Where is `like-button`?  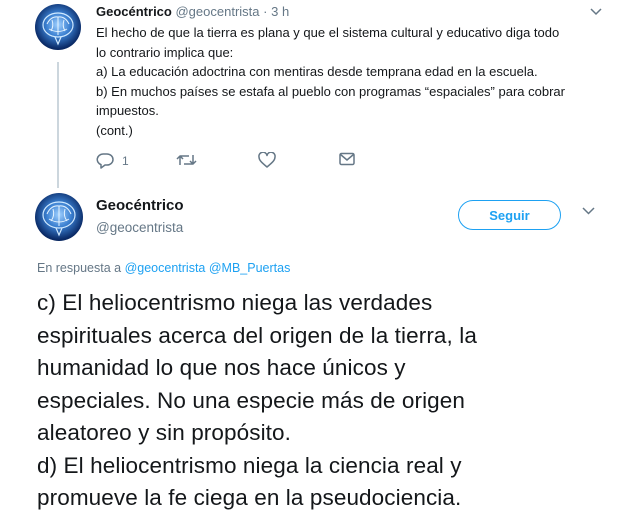
like-button is located at coordinates (270, 160).